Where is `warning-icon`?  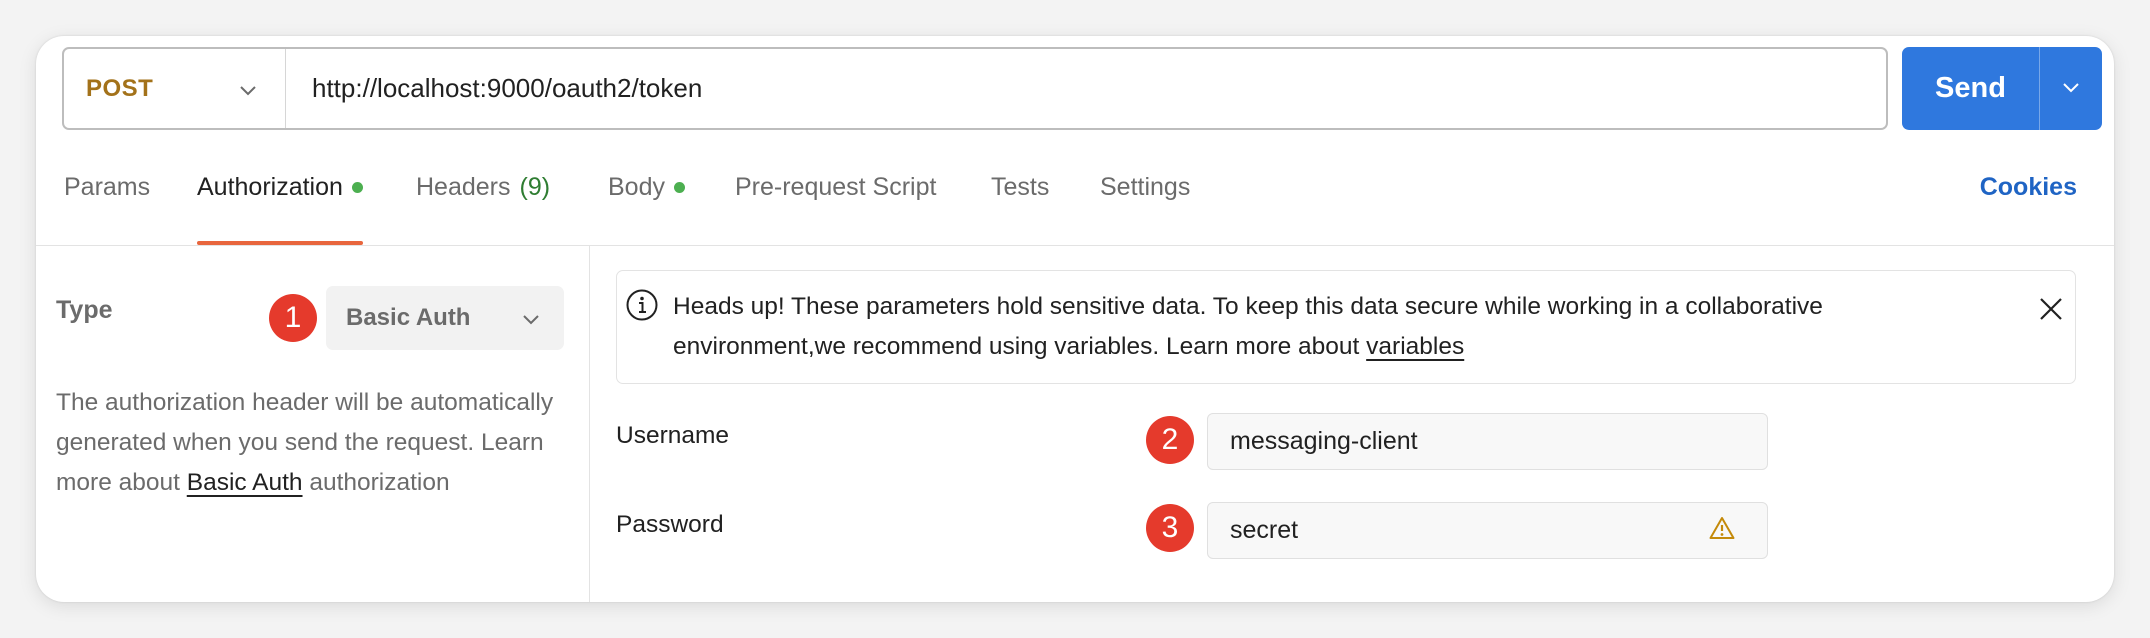
warning-icon is located at coordinates (1722, 530).